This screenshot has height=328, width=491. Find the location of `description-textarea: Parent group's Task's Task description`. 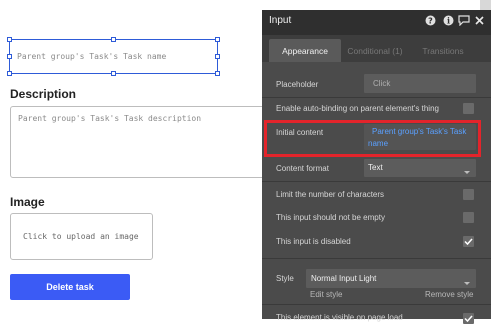

description-textarea: Parent group's Task's Task description is located at coordinates (140, 142).